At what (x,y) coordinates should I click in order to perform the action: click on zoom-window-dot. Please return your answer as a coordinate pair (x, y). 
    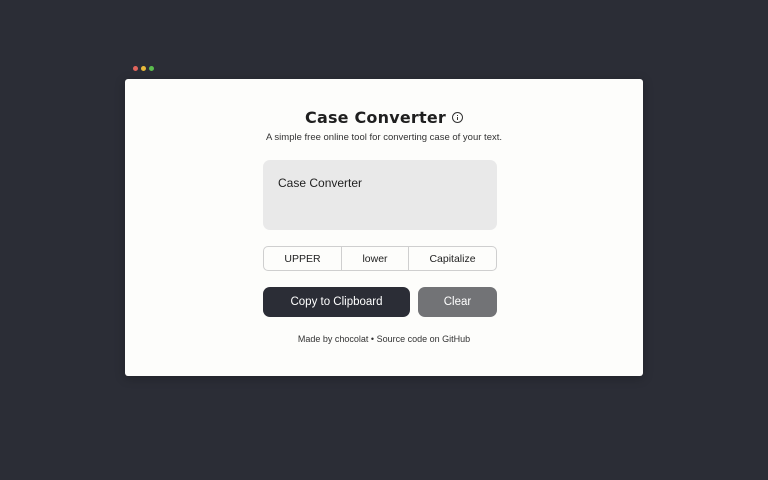
    Looking at the image, I should click on (151, 68).